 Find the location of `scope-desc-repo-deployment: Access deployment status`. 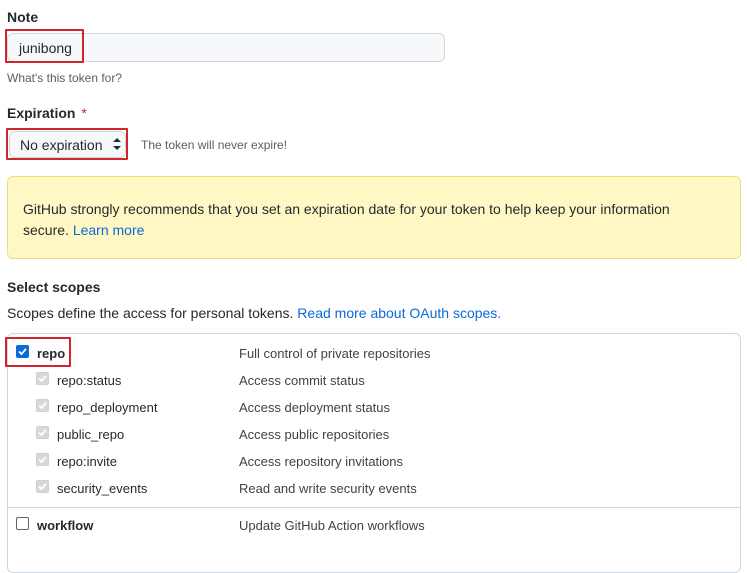

scope-desc-repo-deployment: Access deployment status is located at coordinates (315, 407).